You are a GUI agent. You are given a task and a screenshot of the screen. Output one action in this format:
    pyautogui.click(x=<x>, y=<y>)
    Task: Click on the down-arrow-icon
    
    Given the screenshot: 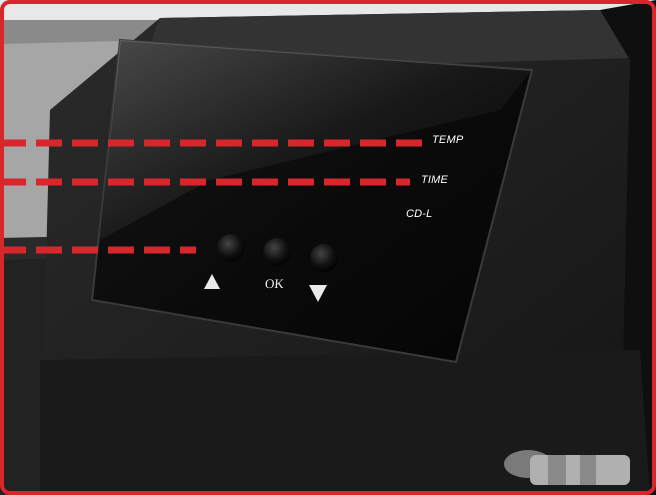 What is the action you would take?
    pyautogui.click(x=318, y=293)
    